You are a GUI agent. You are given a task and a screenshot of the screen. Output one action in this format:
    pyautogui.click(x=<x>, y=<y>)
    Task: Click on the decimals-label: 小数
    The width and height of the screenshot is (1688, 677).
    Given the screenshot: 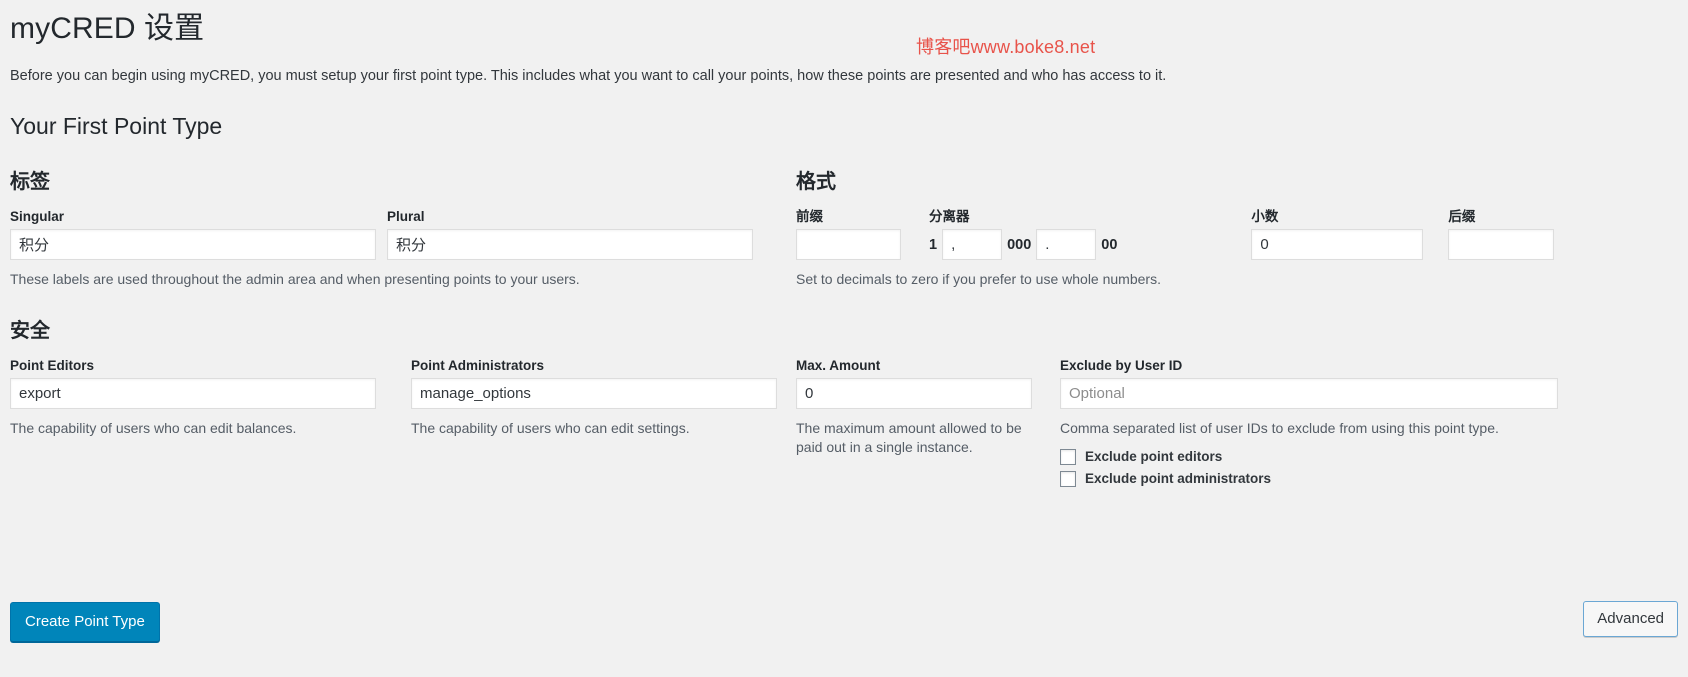 What is the action you would take?
    pyautogui.click(x=1265, y=217)
    